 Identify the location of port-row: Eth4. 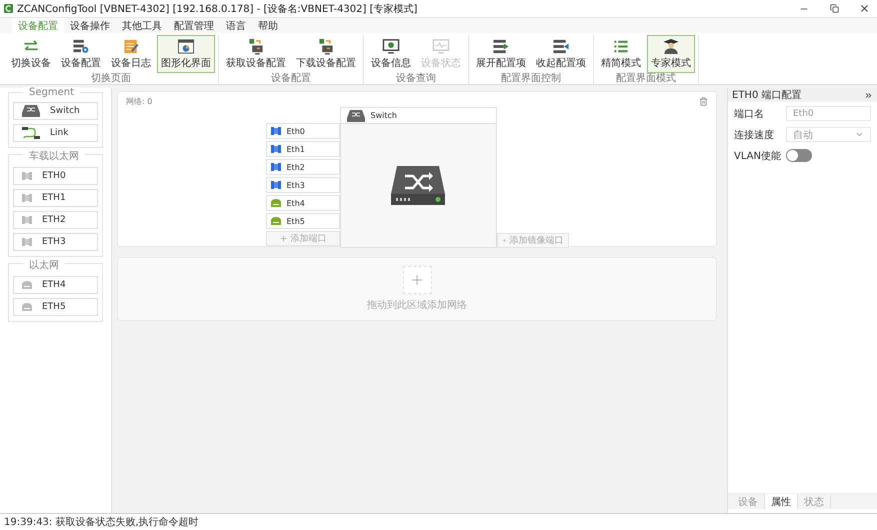
(303, 203).